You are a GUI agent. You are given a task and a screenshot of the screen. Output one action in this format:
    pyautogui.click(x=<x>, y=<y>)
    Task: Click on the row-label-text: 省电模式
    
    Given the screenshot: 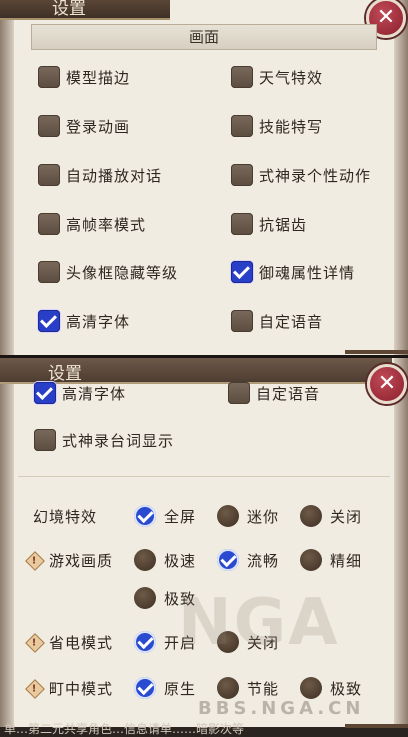 What is the action you would take?
    pyautogui.click(x=81, y=643)
    